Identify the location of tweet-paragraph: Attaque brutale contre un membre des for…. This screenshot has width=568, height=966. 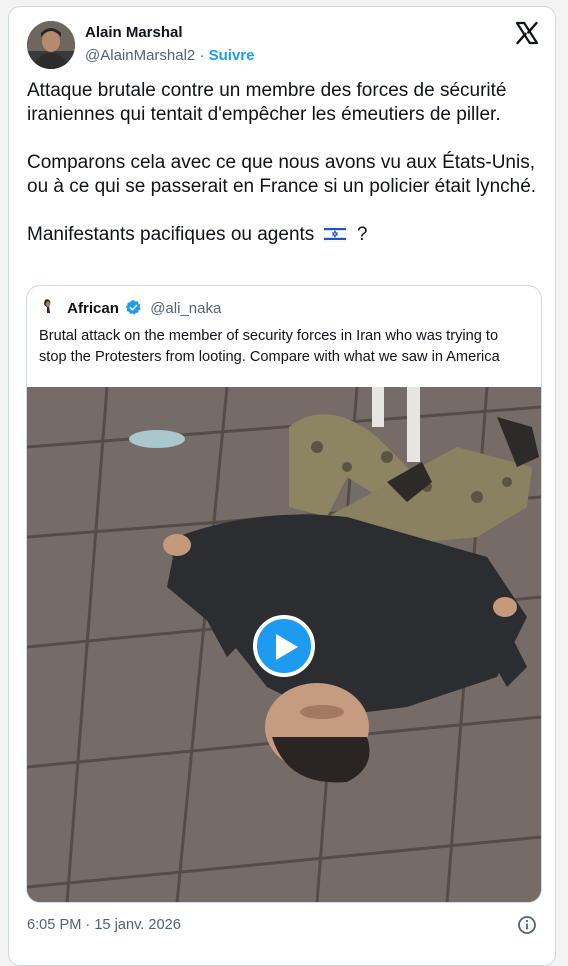
(267, 102).